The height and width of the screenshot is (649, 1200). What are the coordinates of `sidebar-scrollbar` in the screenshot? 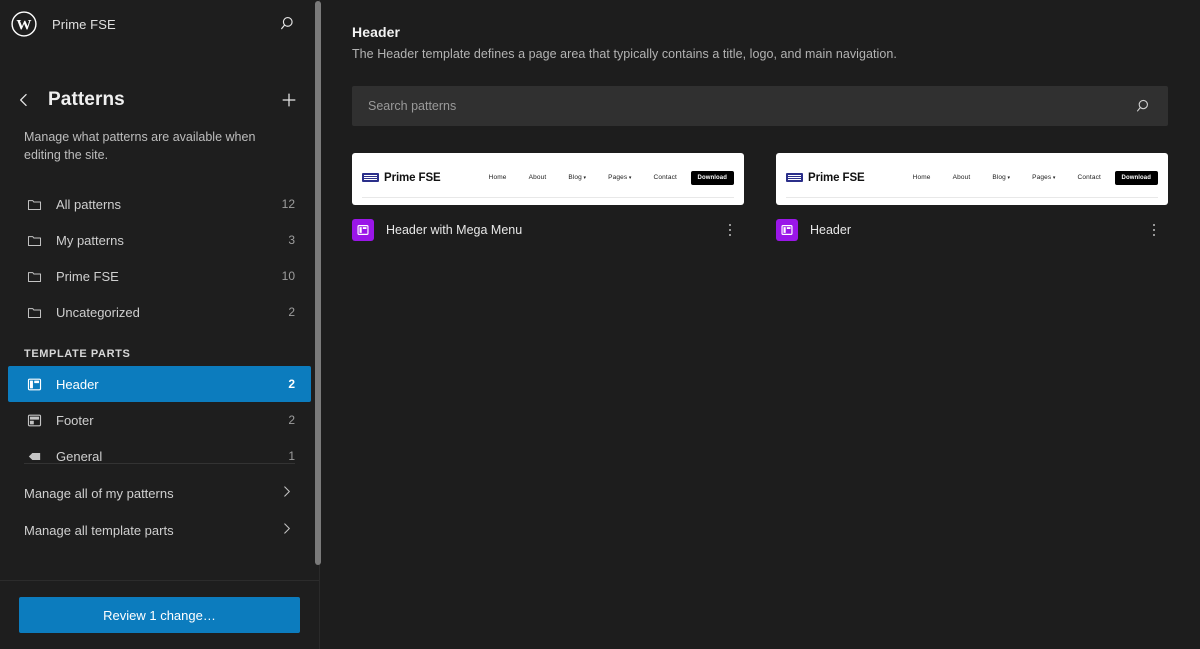 It's located at (318, 283).